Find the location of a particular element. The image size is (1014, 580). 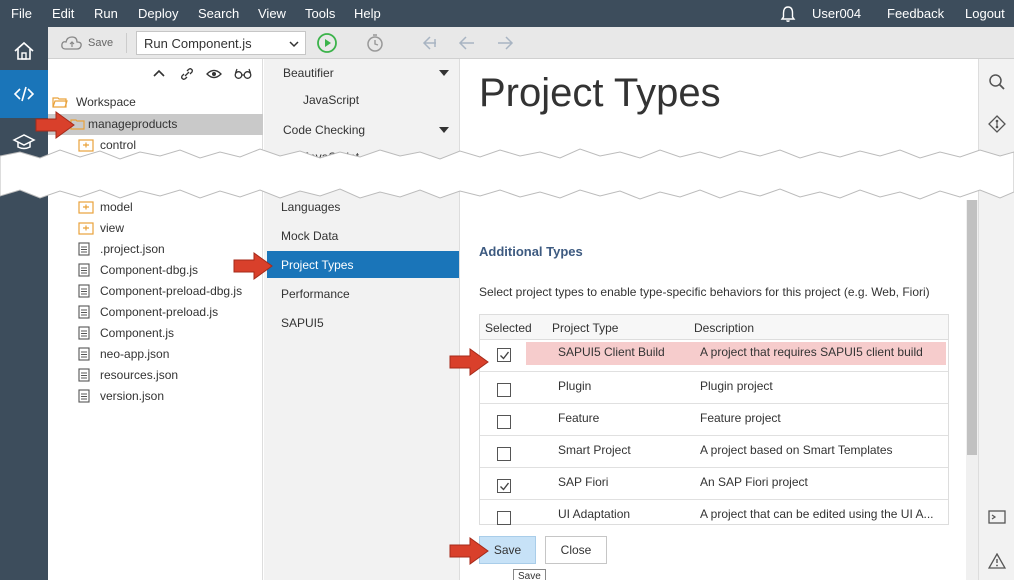

nav-beautifier-javascript: JavaScript is located at coordinates (363, 99).